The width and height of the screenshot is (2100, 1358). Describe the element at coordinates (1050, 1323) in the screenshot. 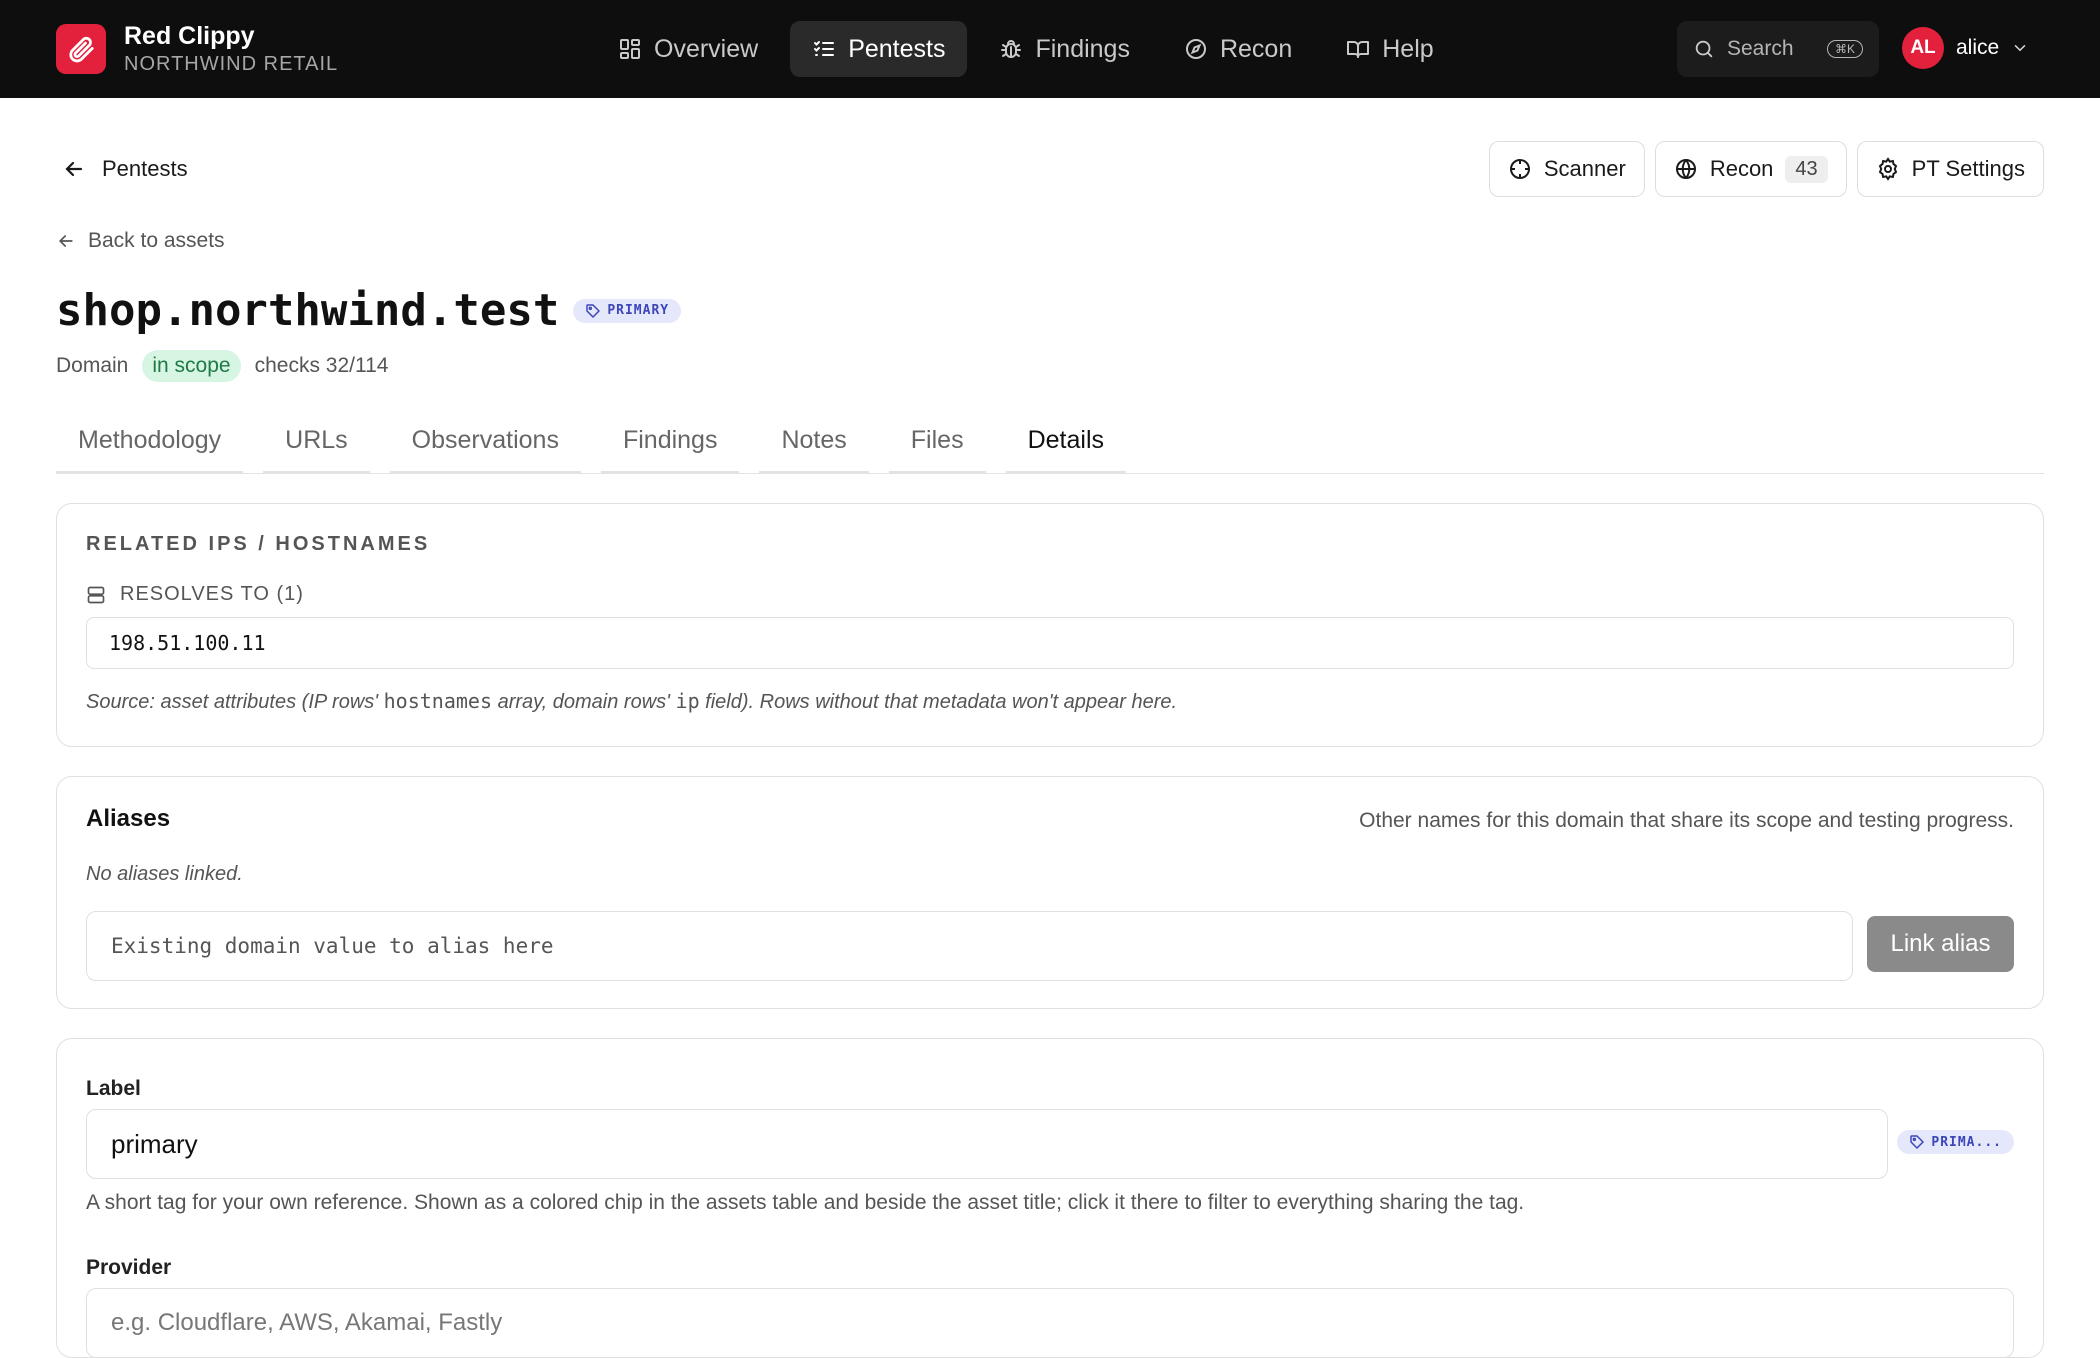

I see `provider-input` at that location.